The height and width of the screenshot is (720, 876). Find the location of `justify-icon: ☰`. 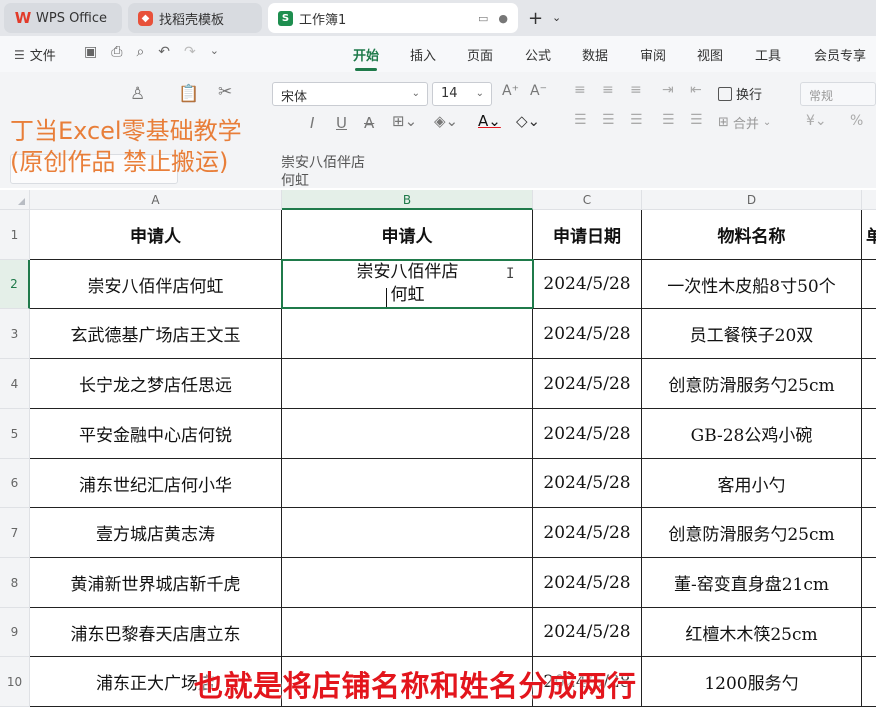

justify-icon: ☰ is located at coordinates (668, 120).